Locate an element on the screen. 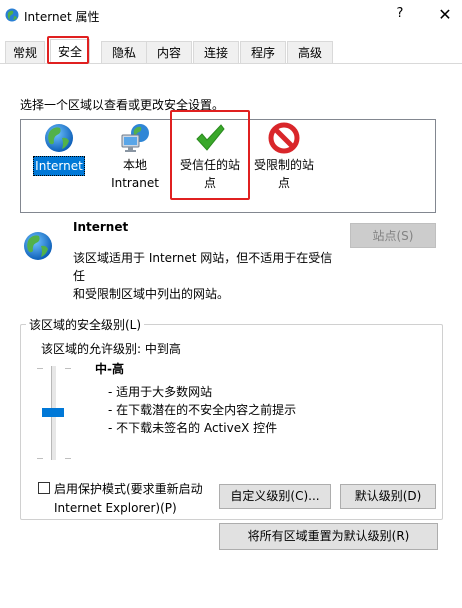 This screenshot has height=608, width=462. zone-restricted-sites-label-2: 点 is located at coordinates (283, 183).